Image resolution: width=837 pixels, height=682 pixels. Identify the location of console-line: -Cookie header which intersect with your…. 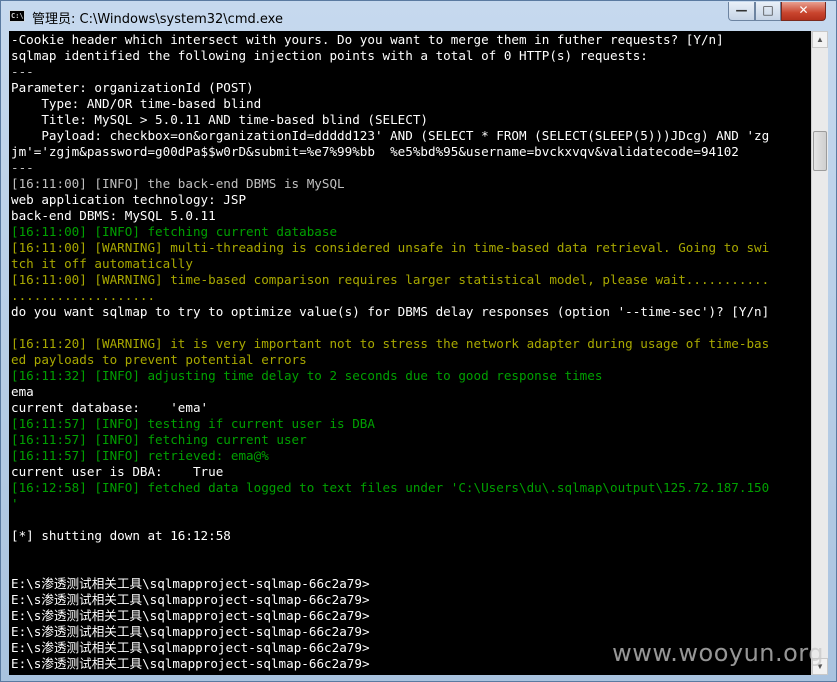
(367, 39).